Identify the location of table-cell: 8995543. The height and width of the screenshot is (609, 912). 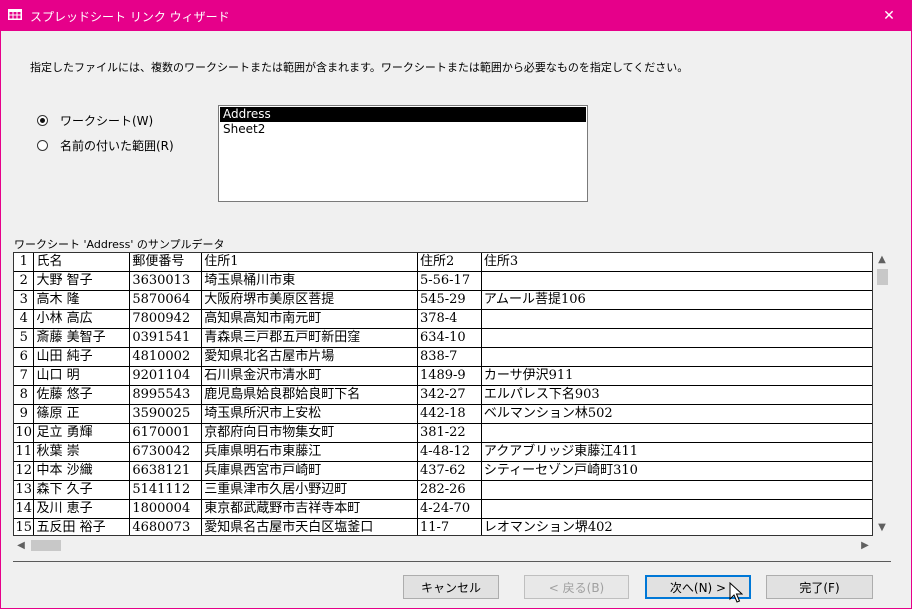
(166, 395).